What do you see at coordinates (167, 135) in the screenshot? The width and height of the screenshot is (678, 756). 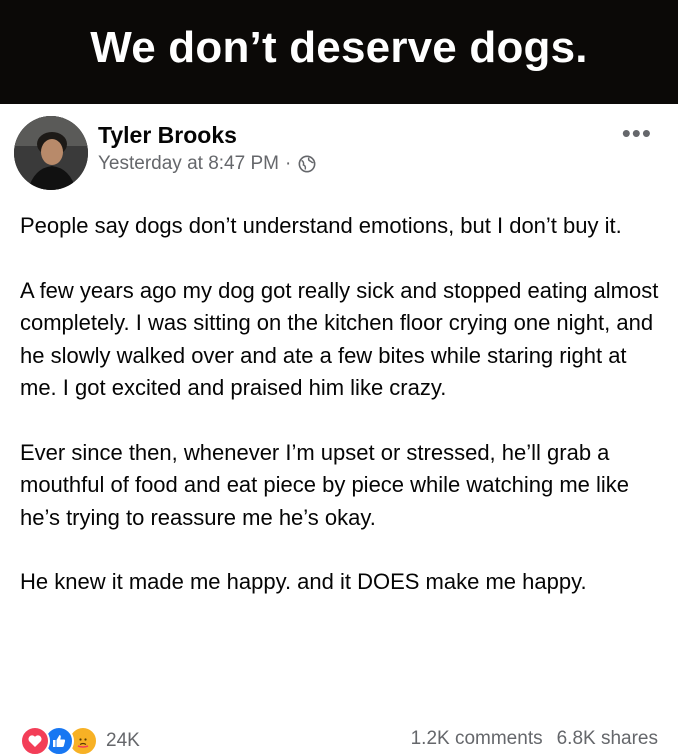 I see `author-name: Tyler Brooks` at bounding box center [167, 135].